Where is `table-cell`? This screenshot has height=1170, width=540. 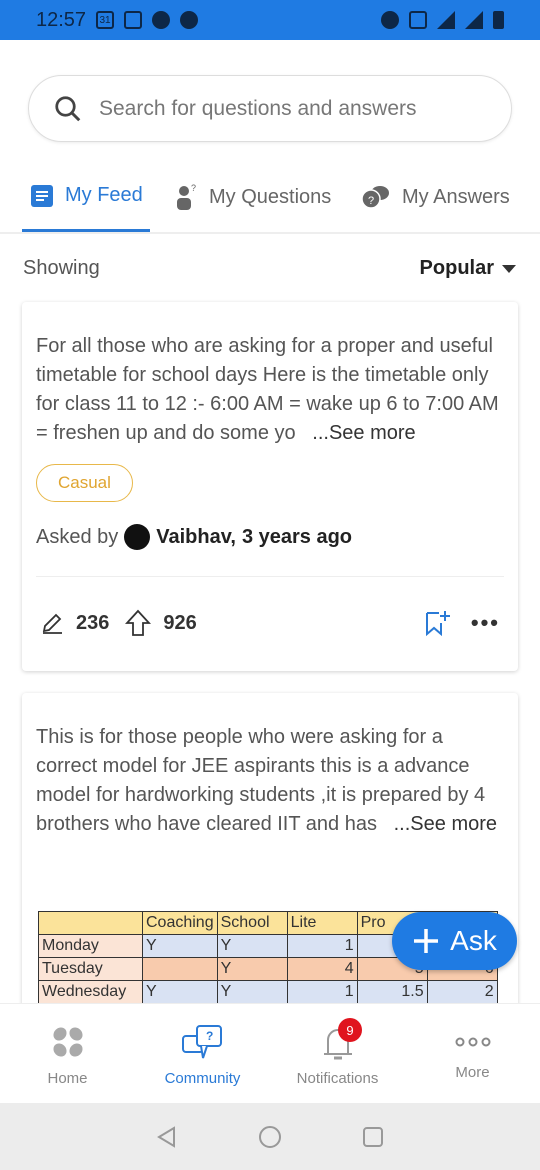 table-cell is located at coordinates (180, 969).